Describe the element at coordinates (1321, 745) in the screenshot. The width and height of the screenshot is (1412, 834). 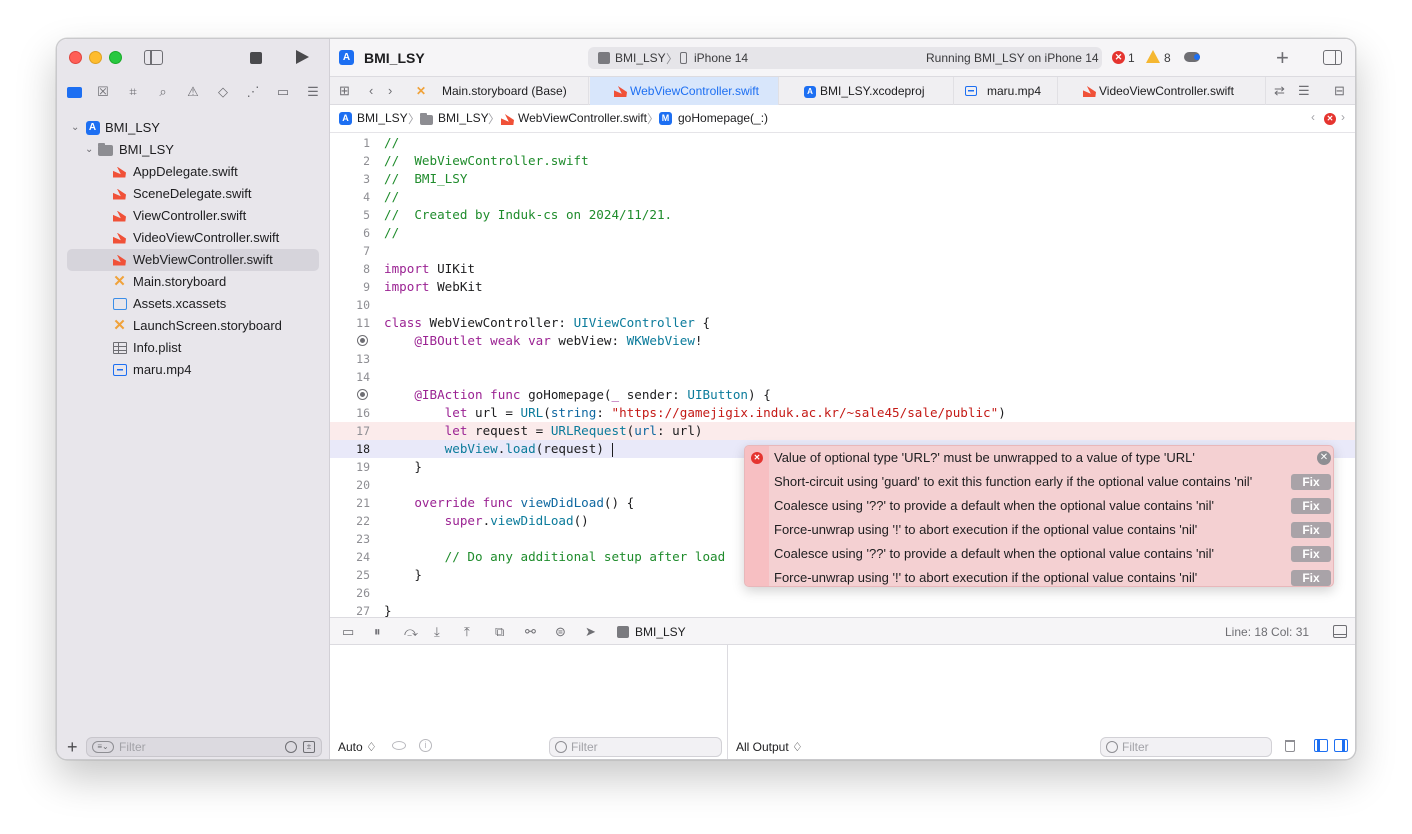
I see `show-variables-icon` at that location.